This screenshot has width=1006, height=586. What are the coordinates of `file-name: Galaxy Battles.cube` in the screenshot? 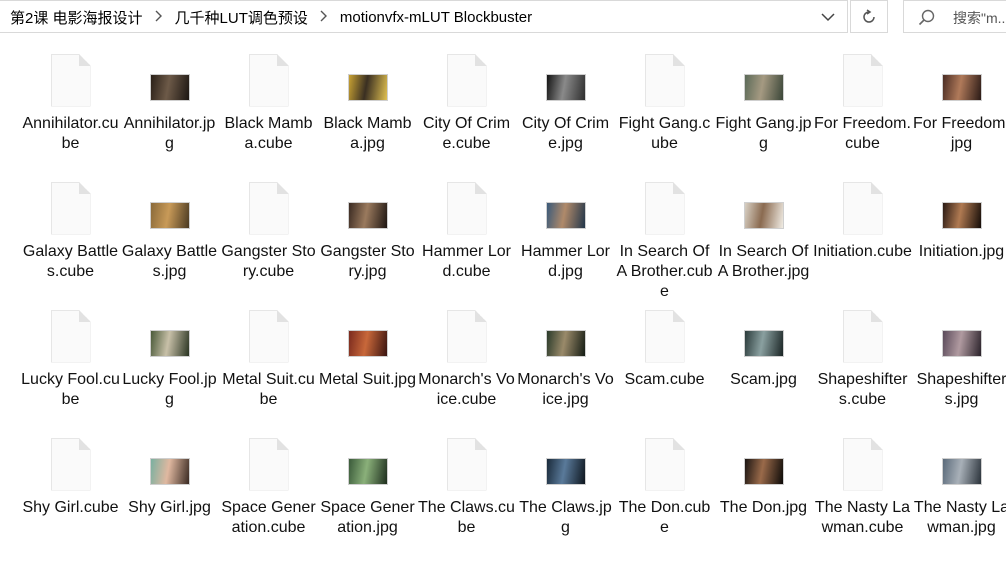 It's located at (70, 261).